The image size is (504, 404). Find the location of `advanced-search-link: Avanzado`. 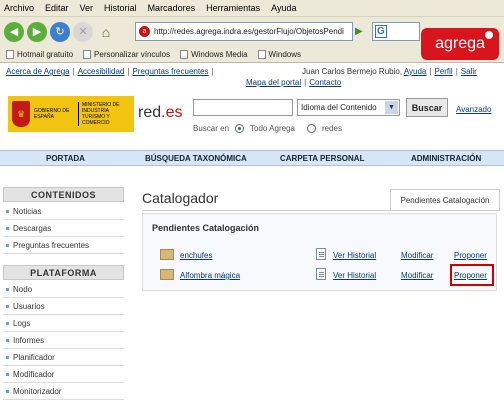

advanced-search-link: Avanzado is located at coordinates (473, 109).